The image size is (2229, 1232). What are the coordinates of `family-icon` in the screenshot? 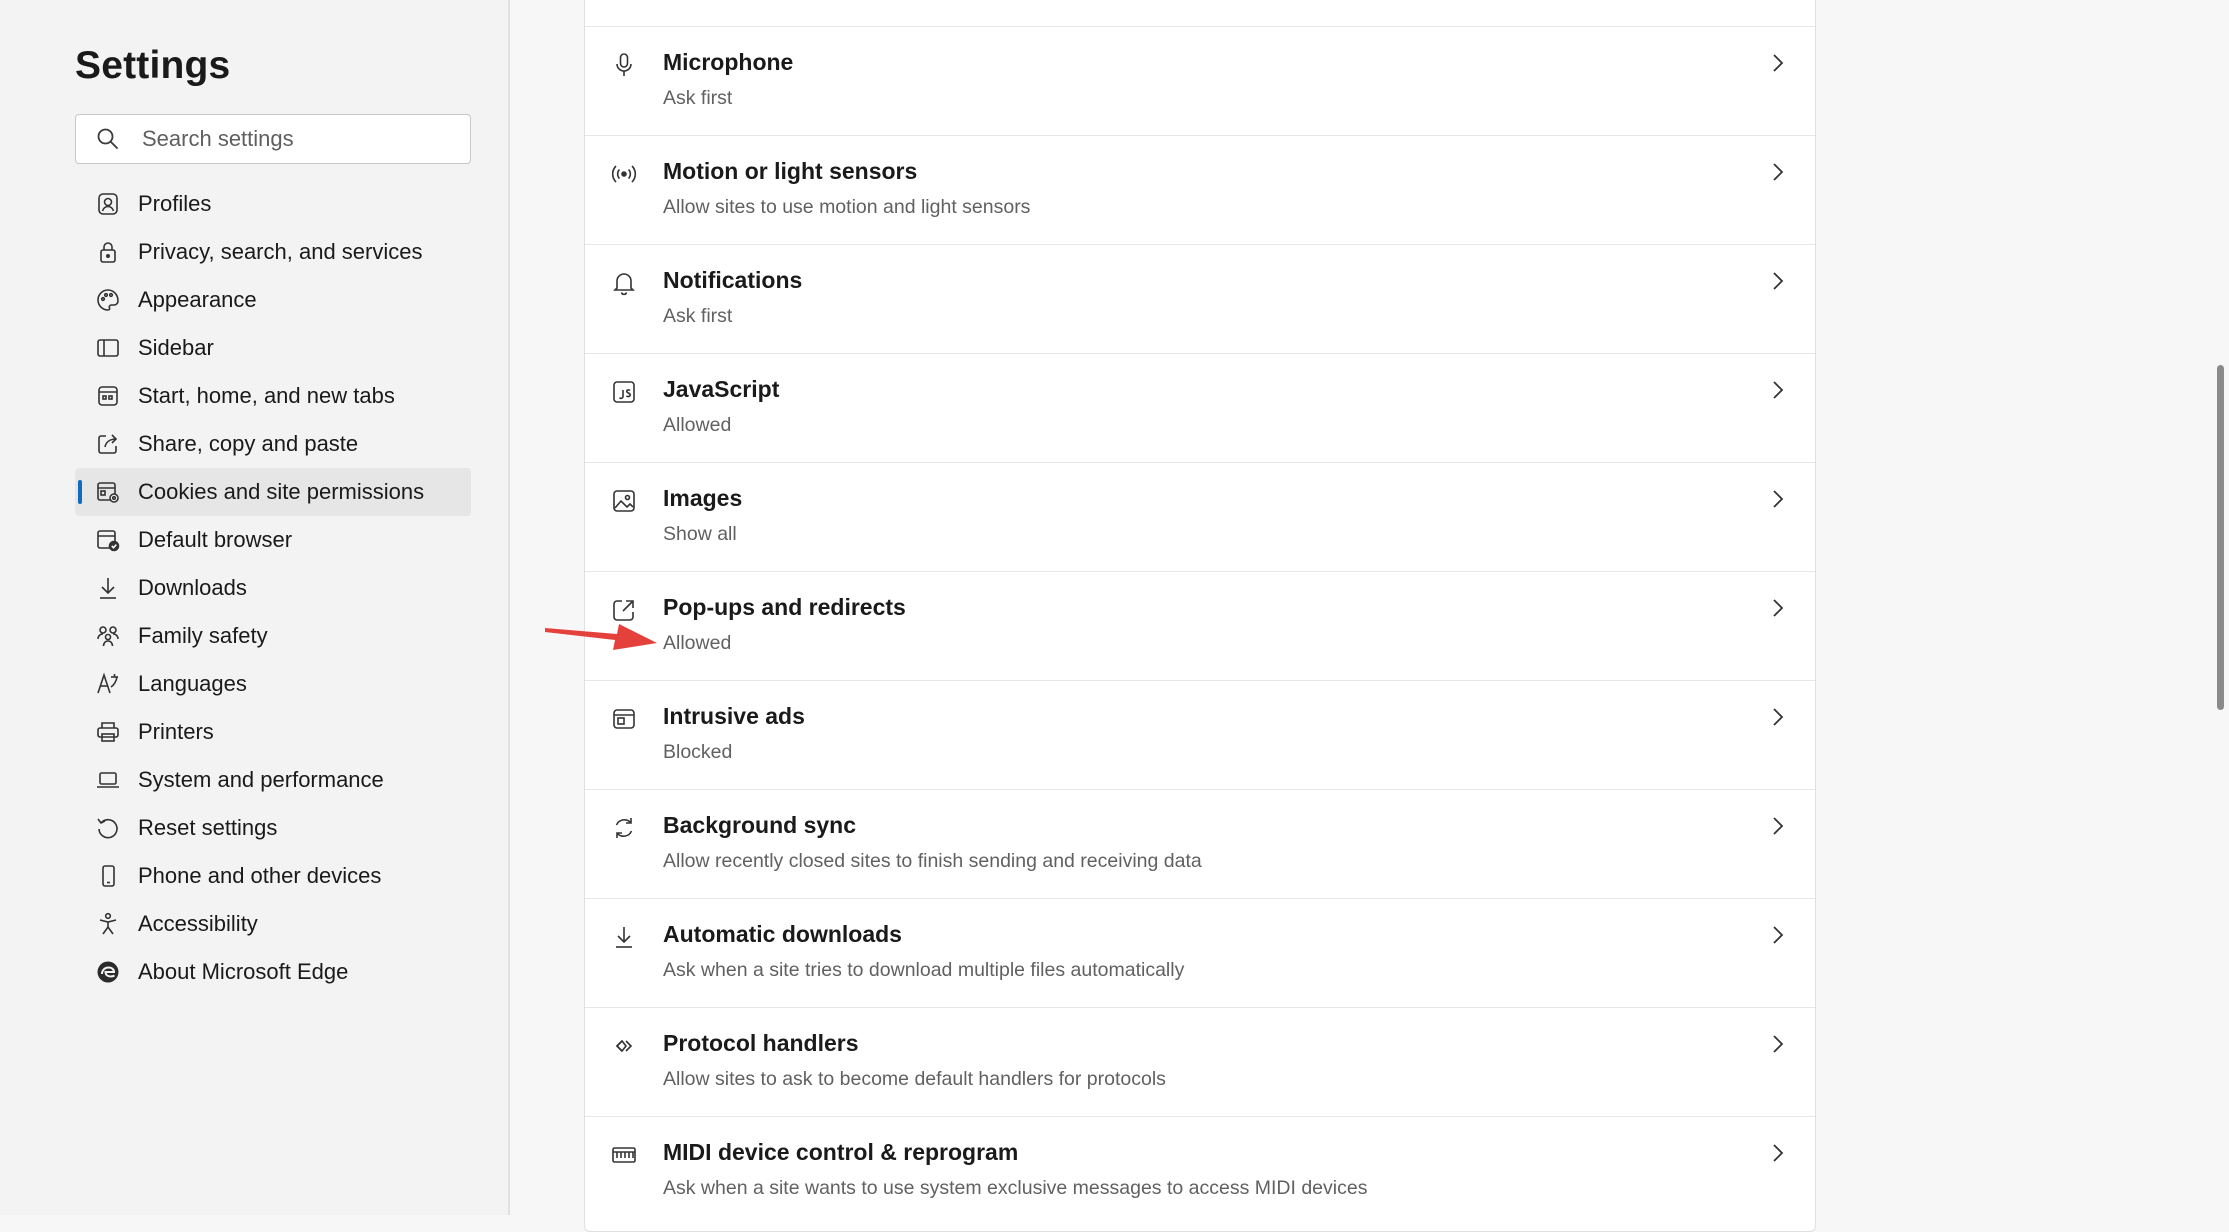 It's located at (108, 636).